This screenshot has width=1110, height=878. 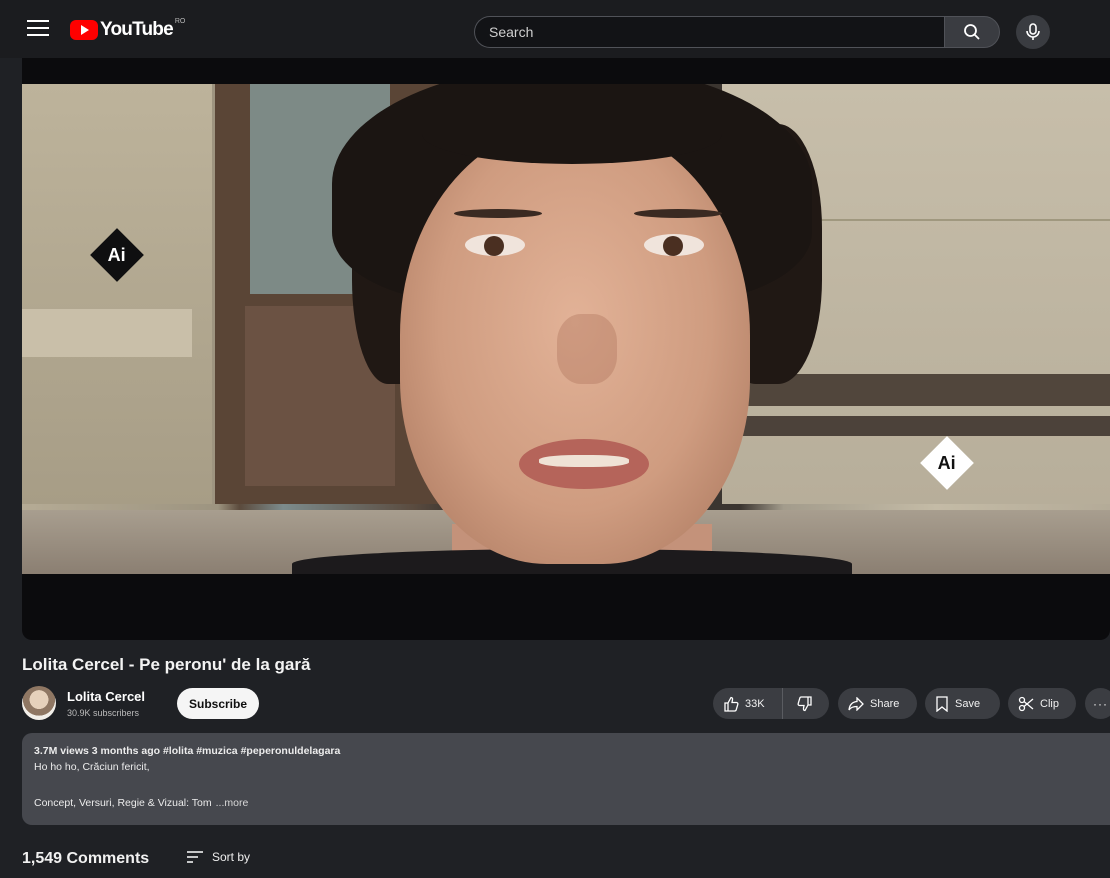 I want to click on thumbs-up-icon, so click(x=731, y=704).